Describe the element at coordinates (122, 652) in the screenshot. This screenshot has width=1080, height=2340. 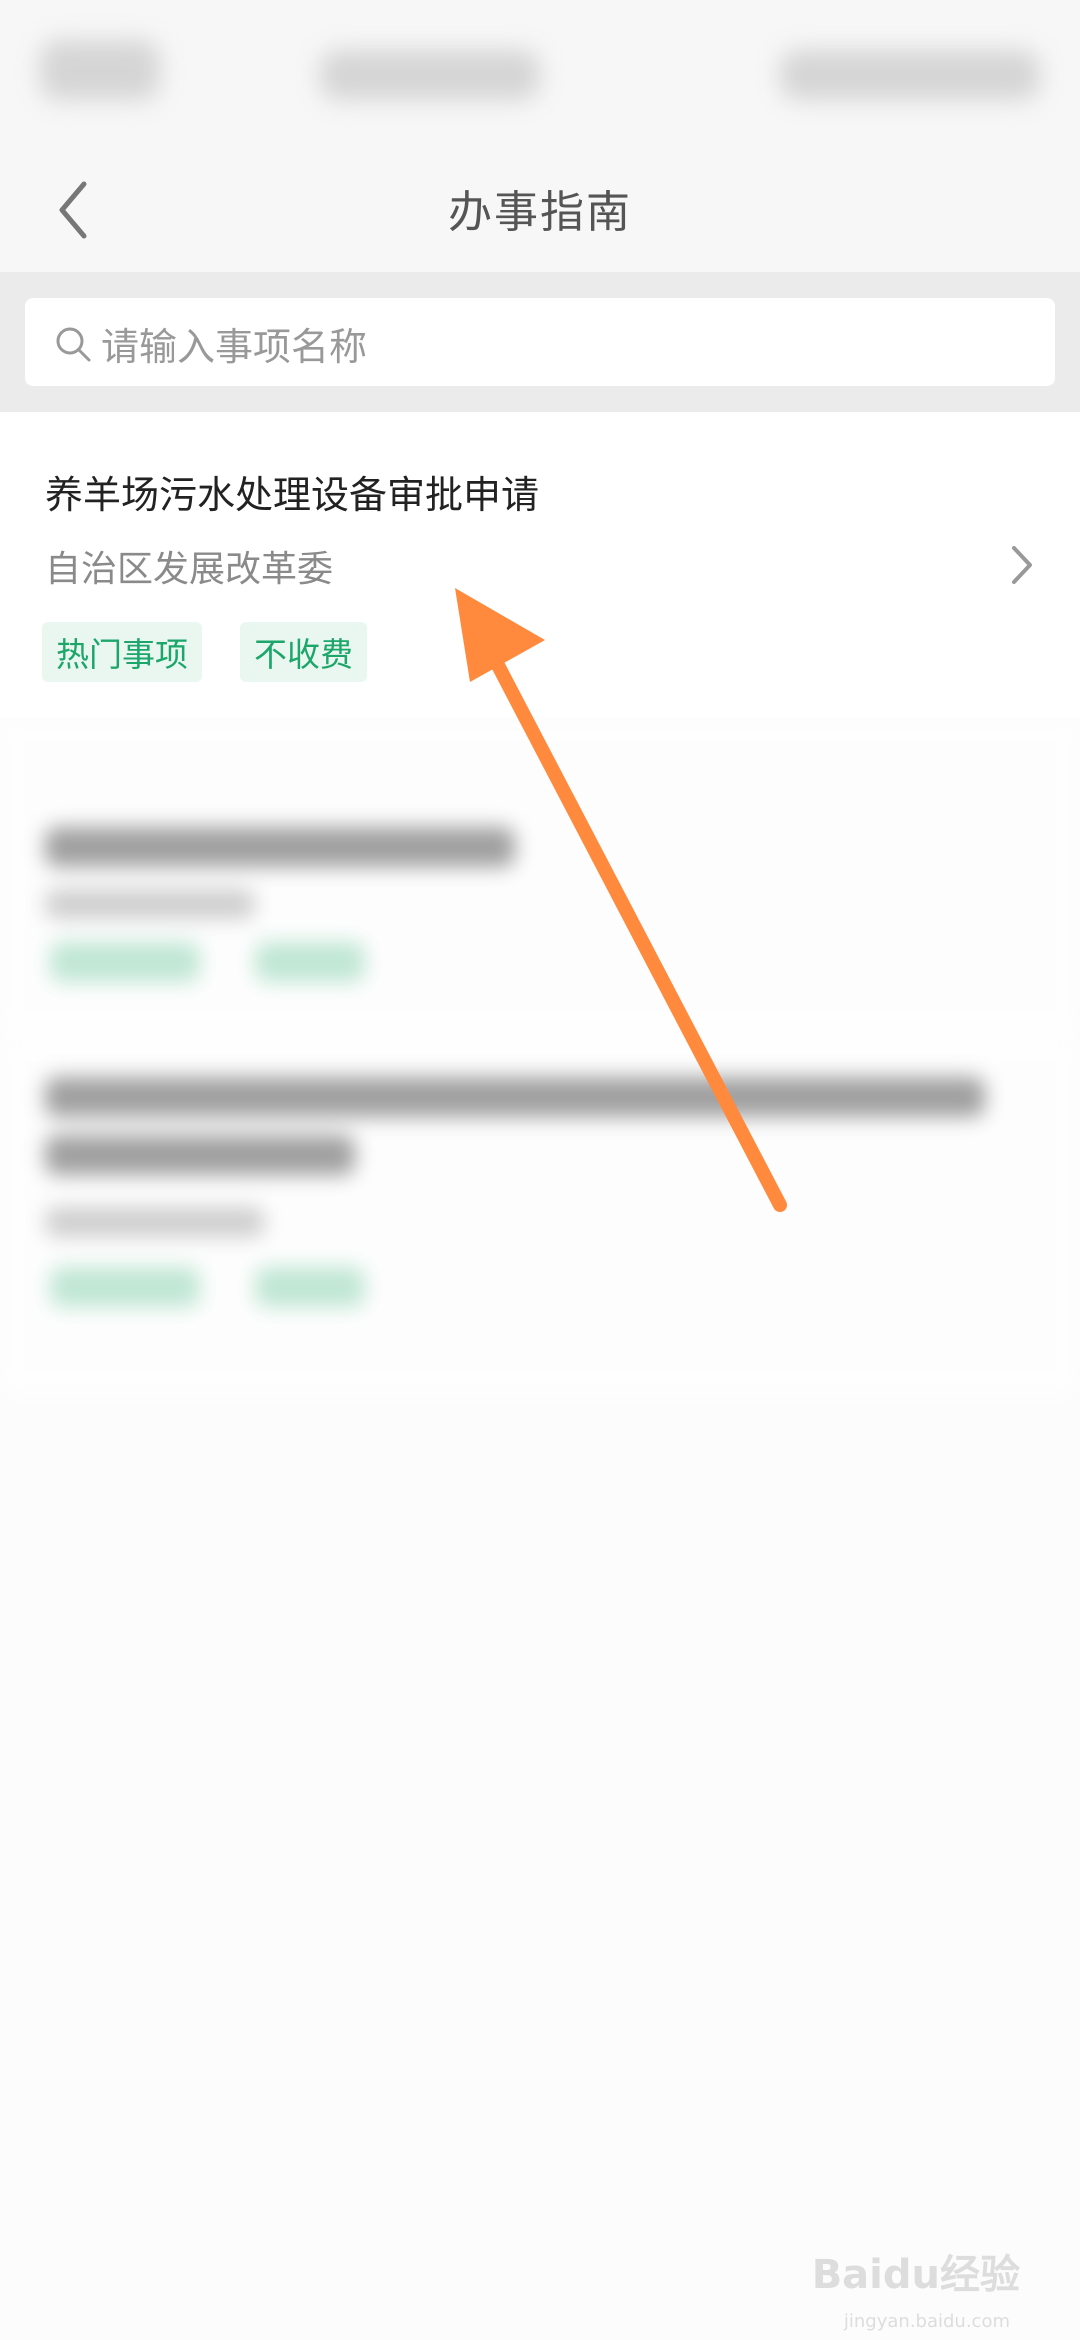
I see `tag-hot: 热门事项` at that location.